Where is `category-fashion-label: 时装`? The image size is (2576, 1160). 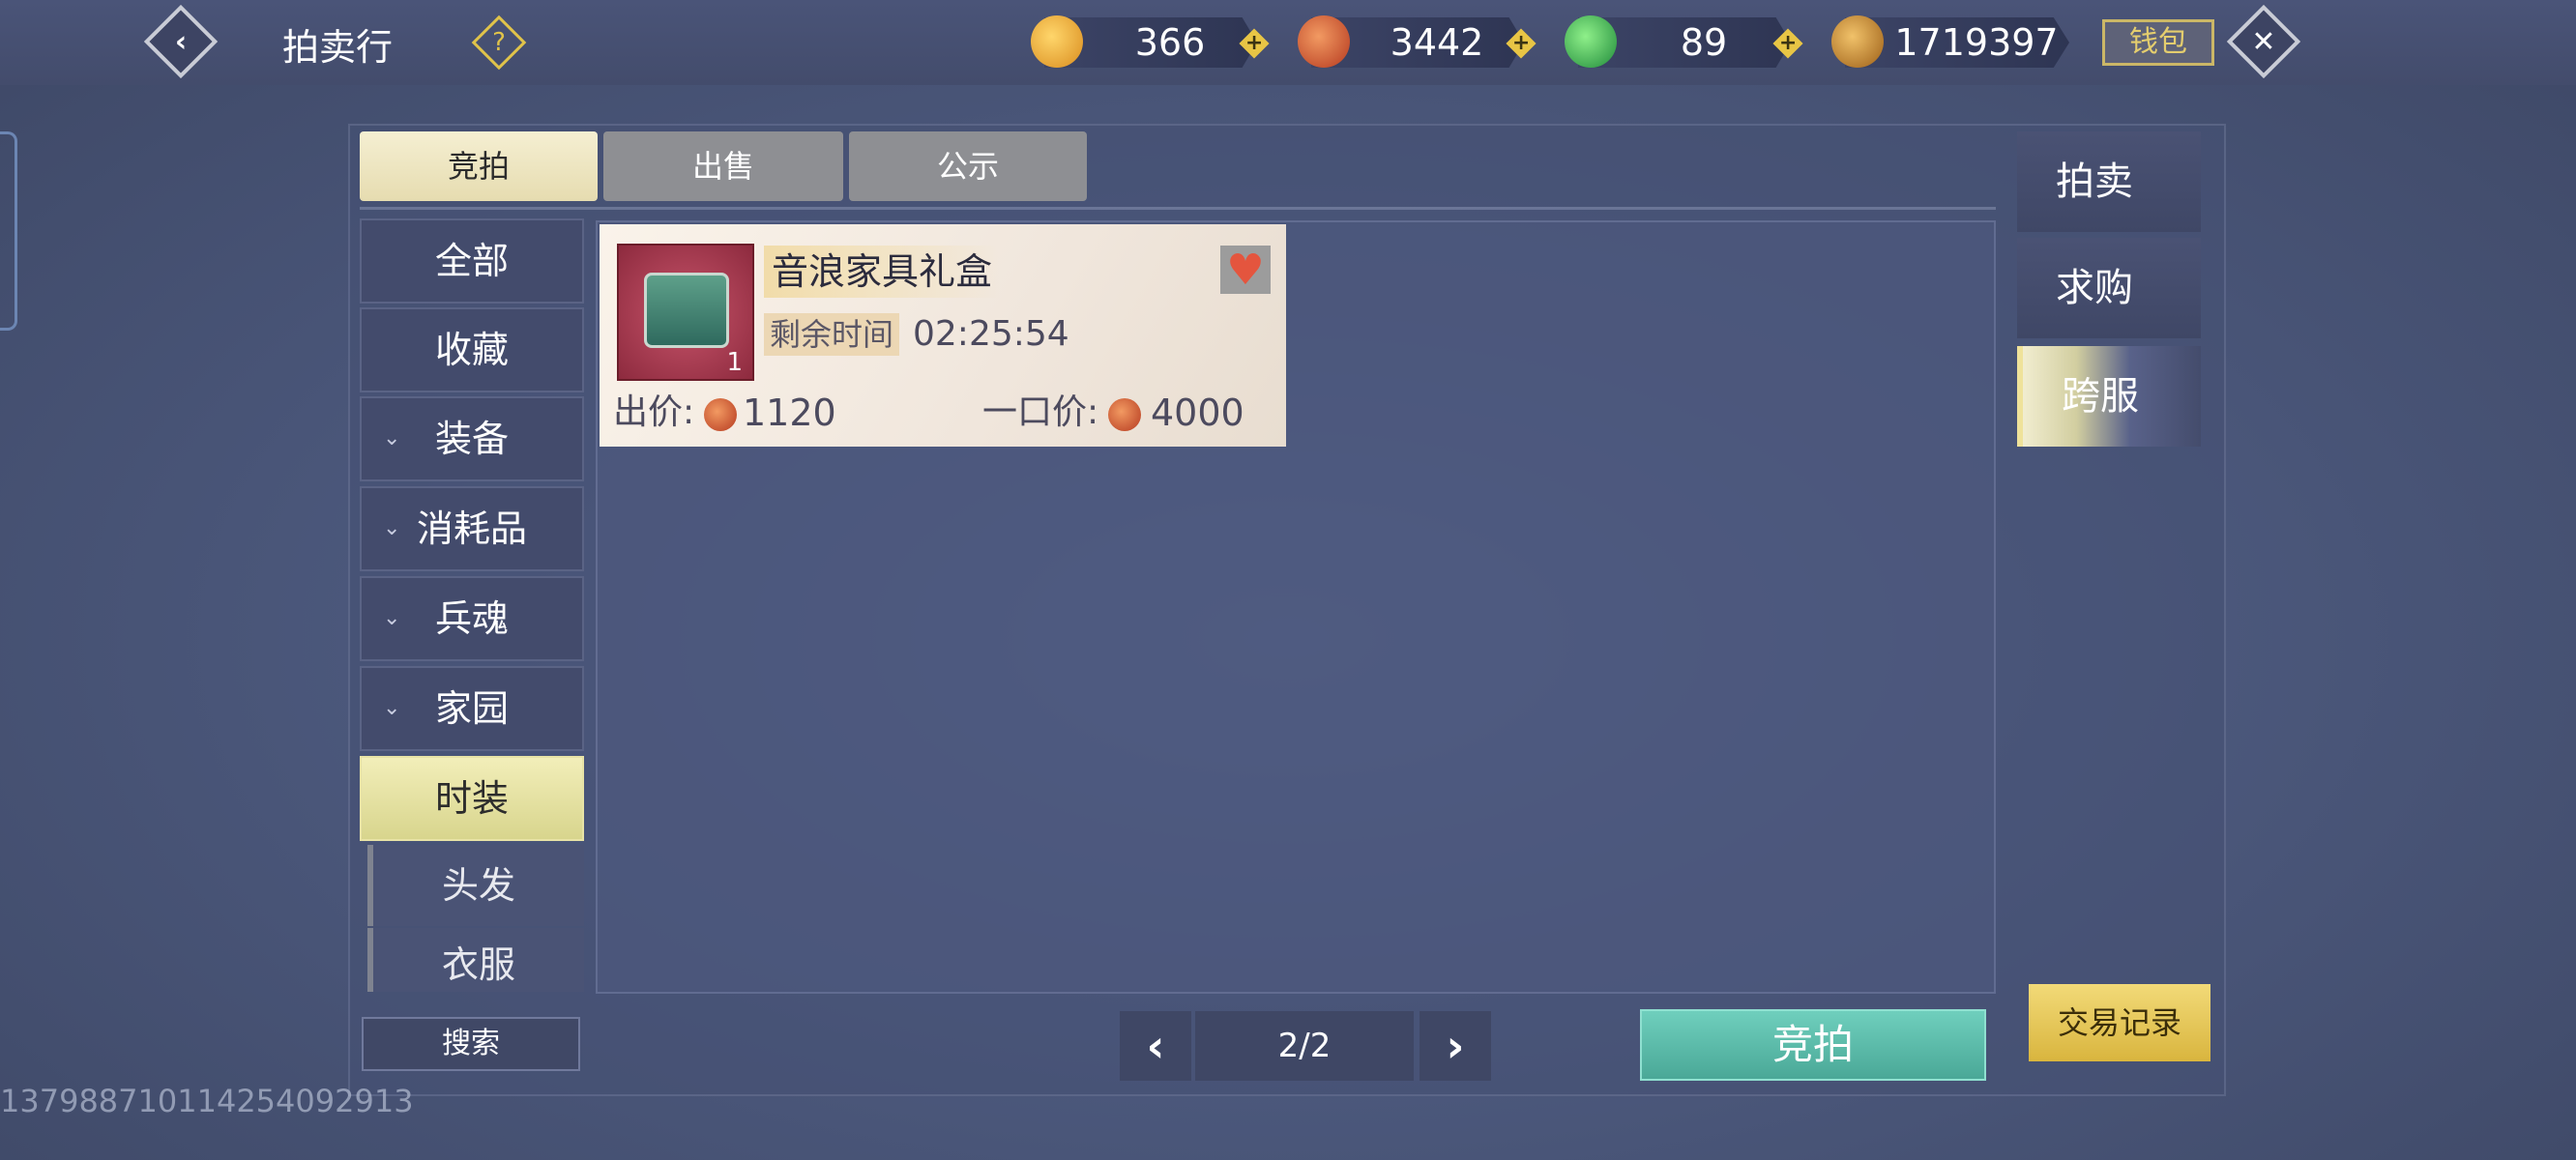 category-fashion-label: 时装 is located at coordinates (471, 798).